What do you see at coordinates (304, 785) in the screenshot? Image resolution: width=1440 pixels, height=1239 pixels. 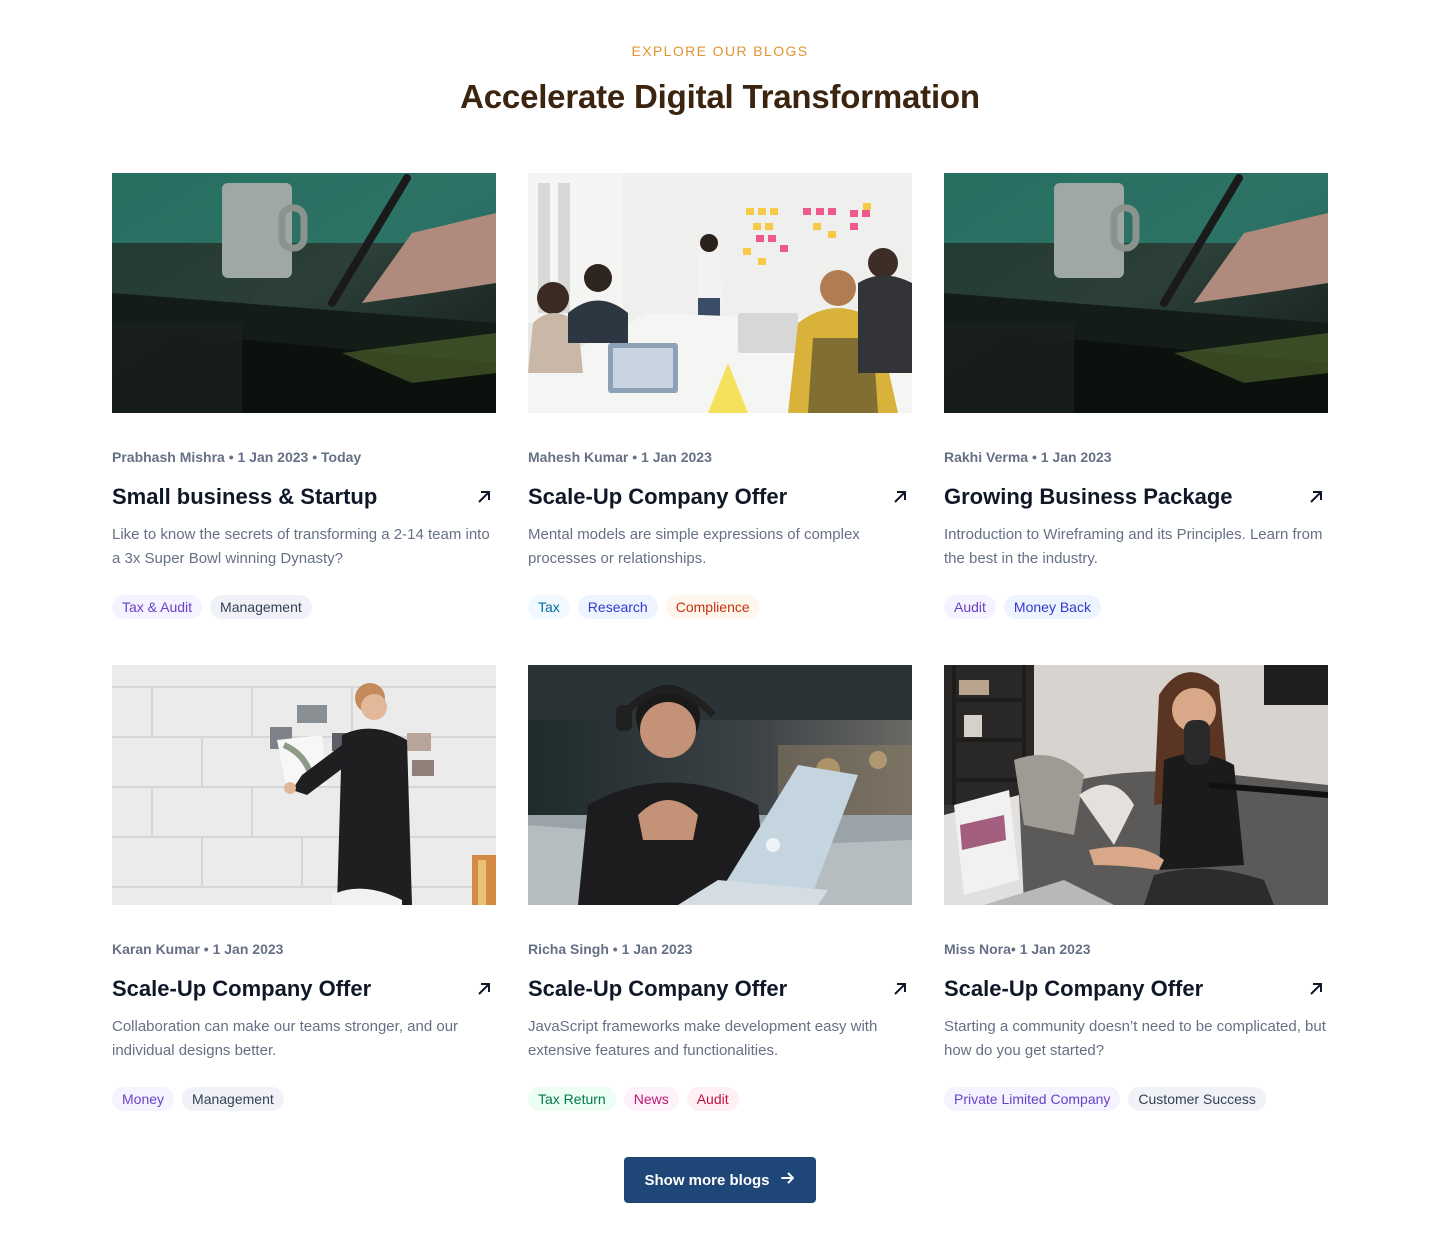 I see `man-pinning-photos-wall-photo` at bounding box center [304, 785].